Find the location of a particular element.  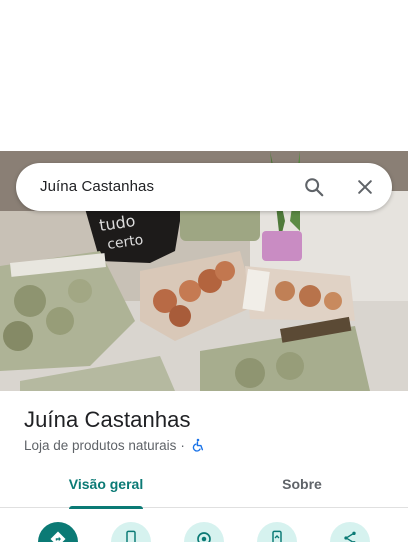

phone-icon is located at coordinates (131, 536).